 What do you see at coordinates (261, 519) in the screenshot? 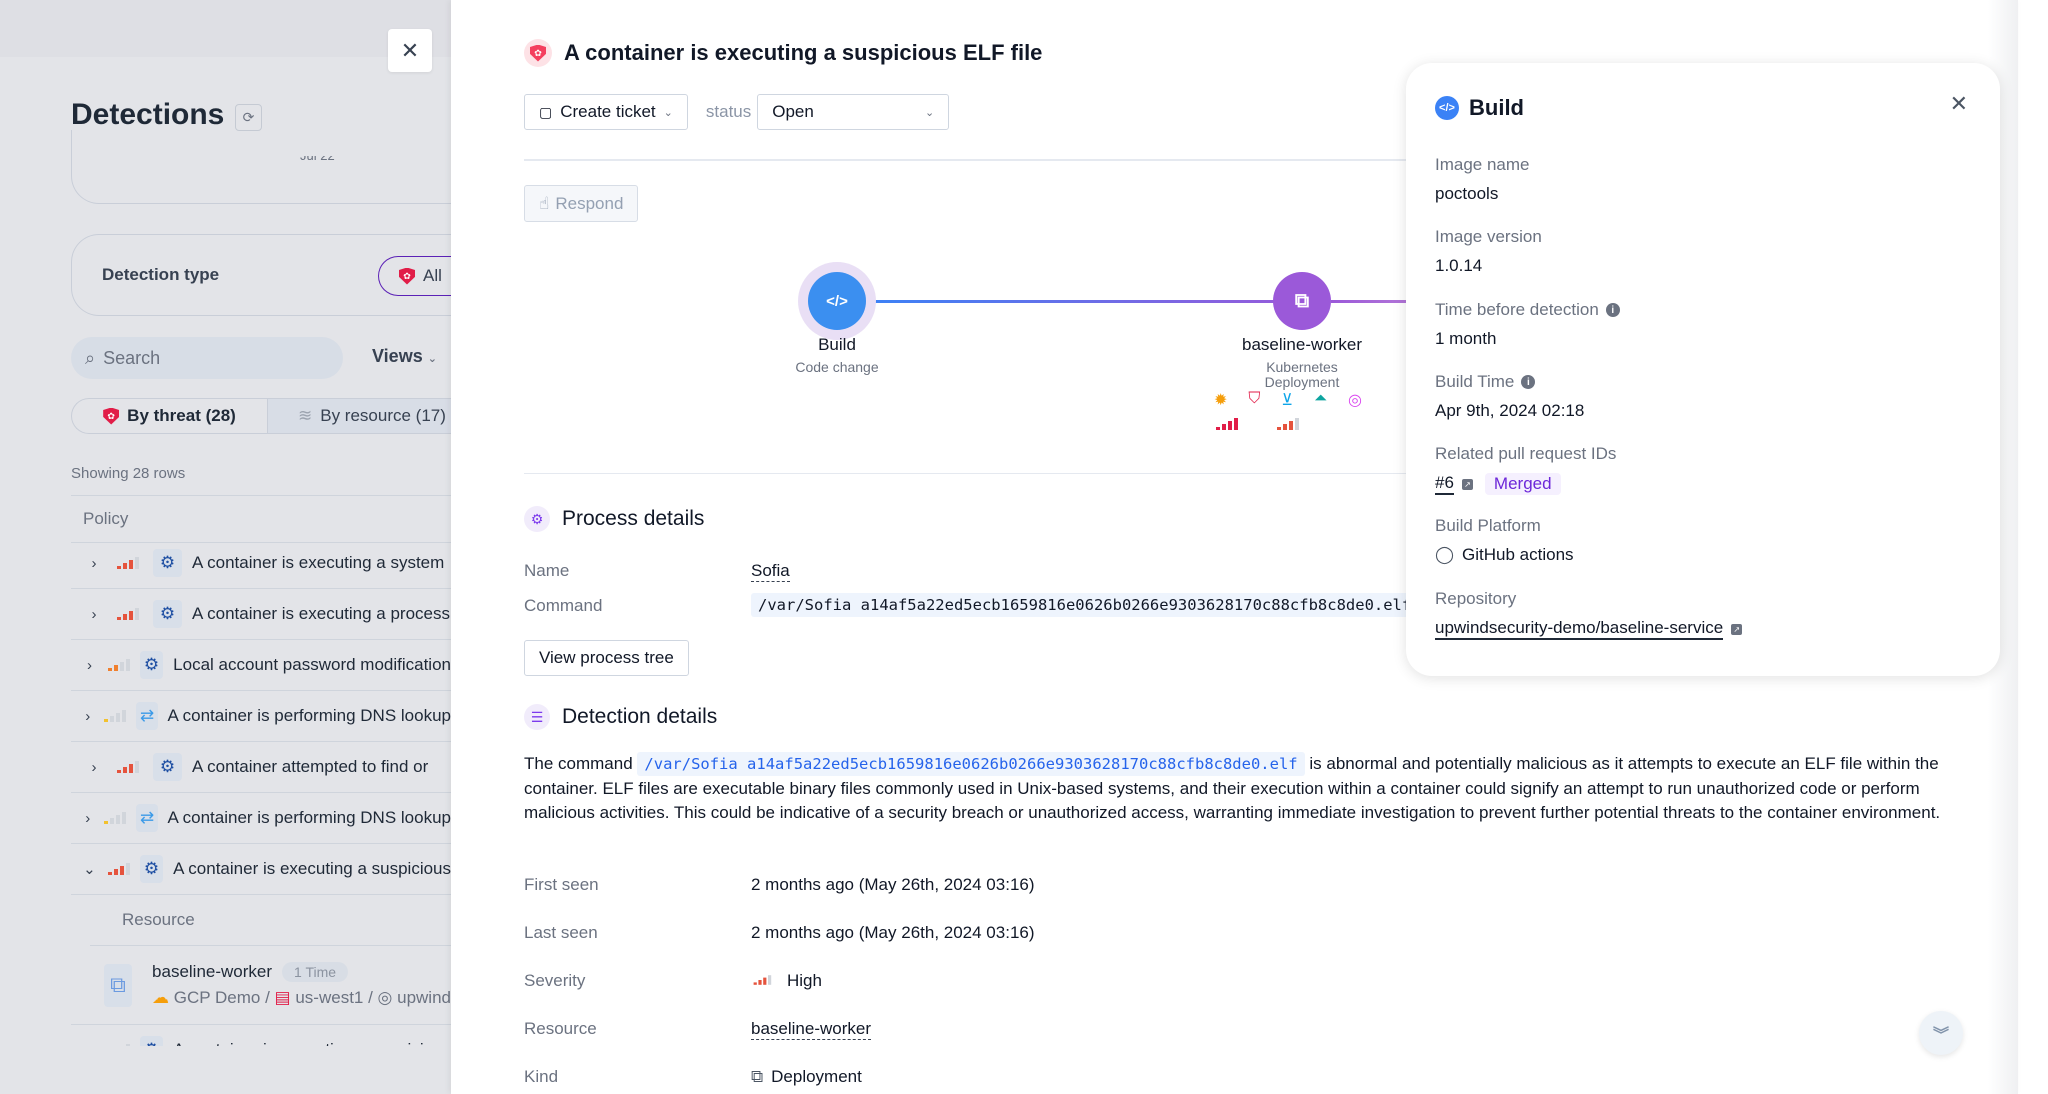
I see `column-header-policy: Policy` at bounding box center [261, 519].